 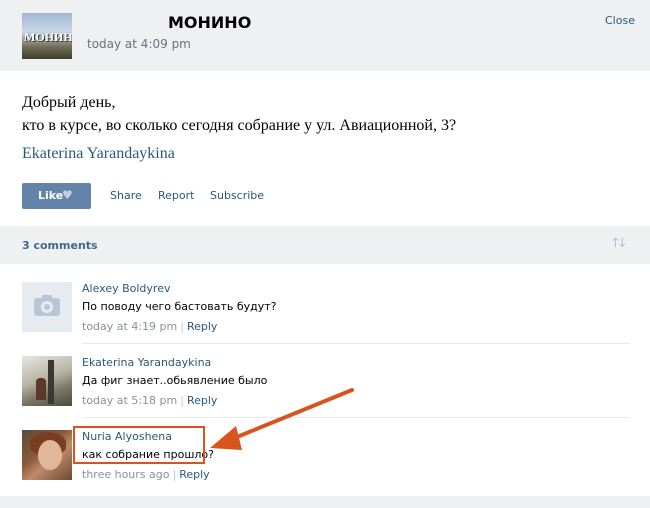 I want to click on footer-bar, so click(x=325, y=502).